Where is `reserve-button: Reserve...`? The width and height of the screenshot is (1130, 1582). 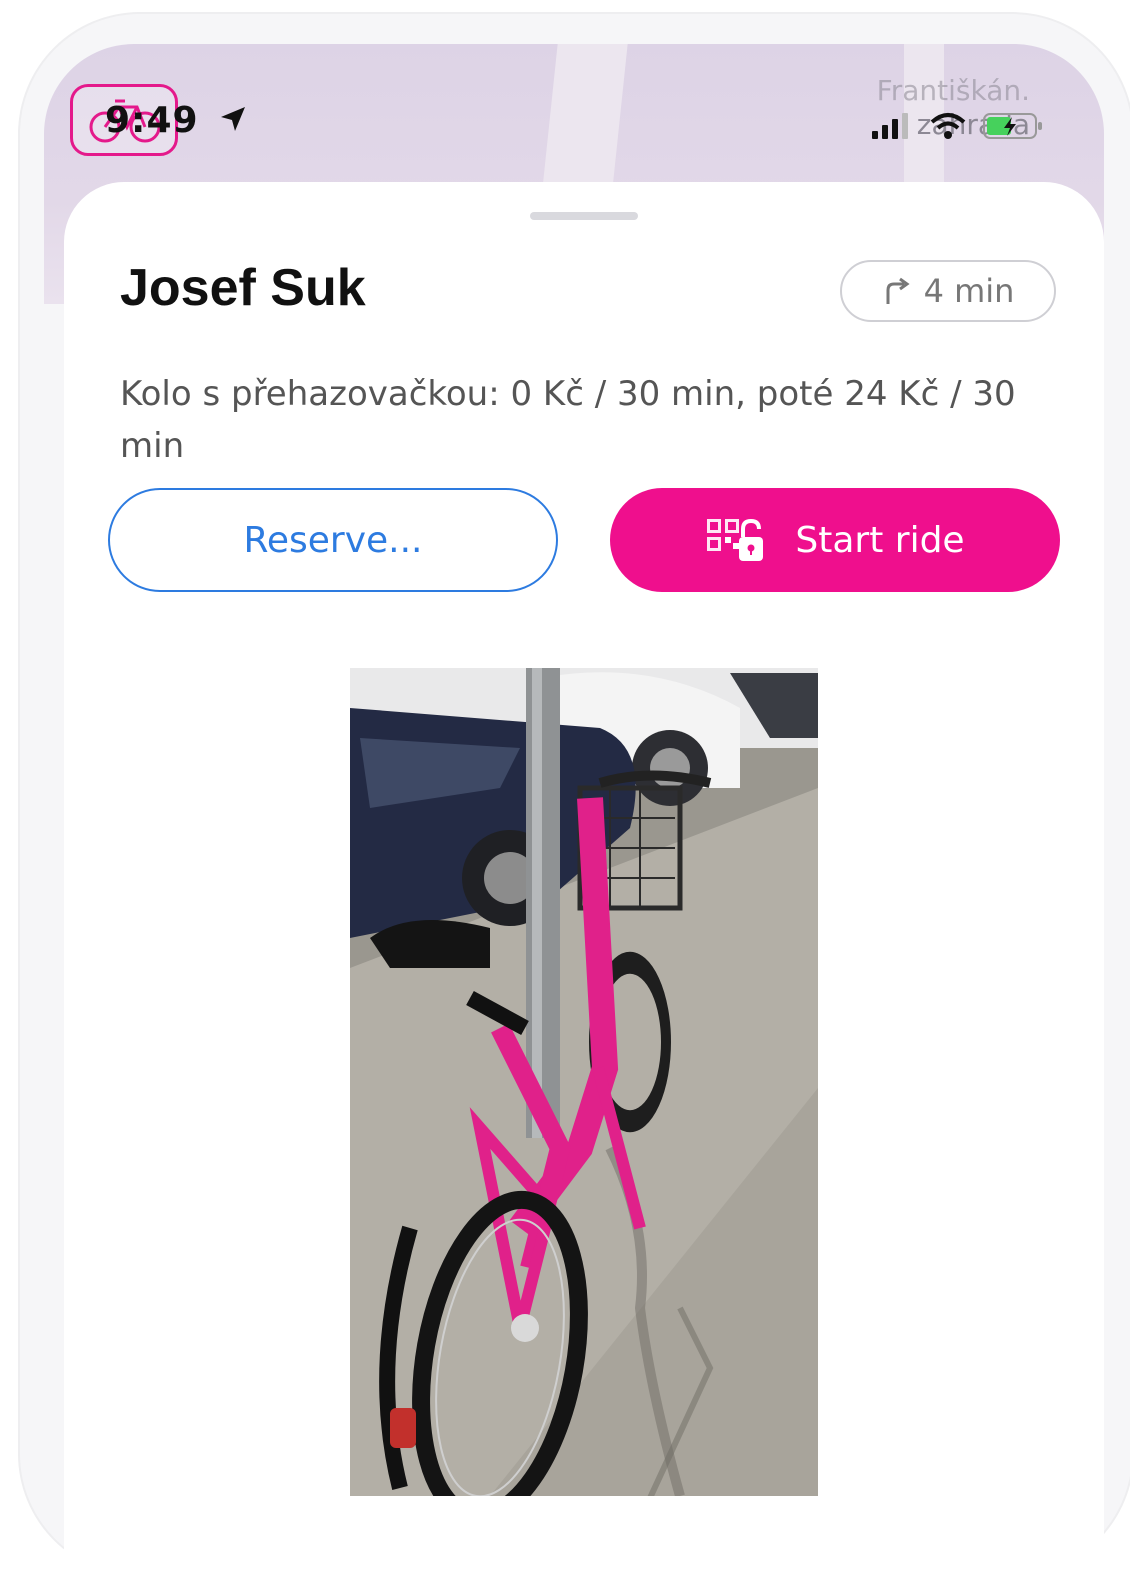 reserve-button: Reserve... is located at coordinates (333, 540).